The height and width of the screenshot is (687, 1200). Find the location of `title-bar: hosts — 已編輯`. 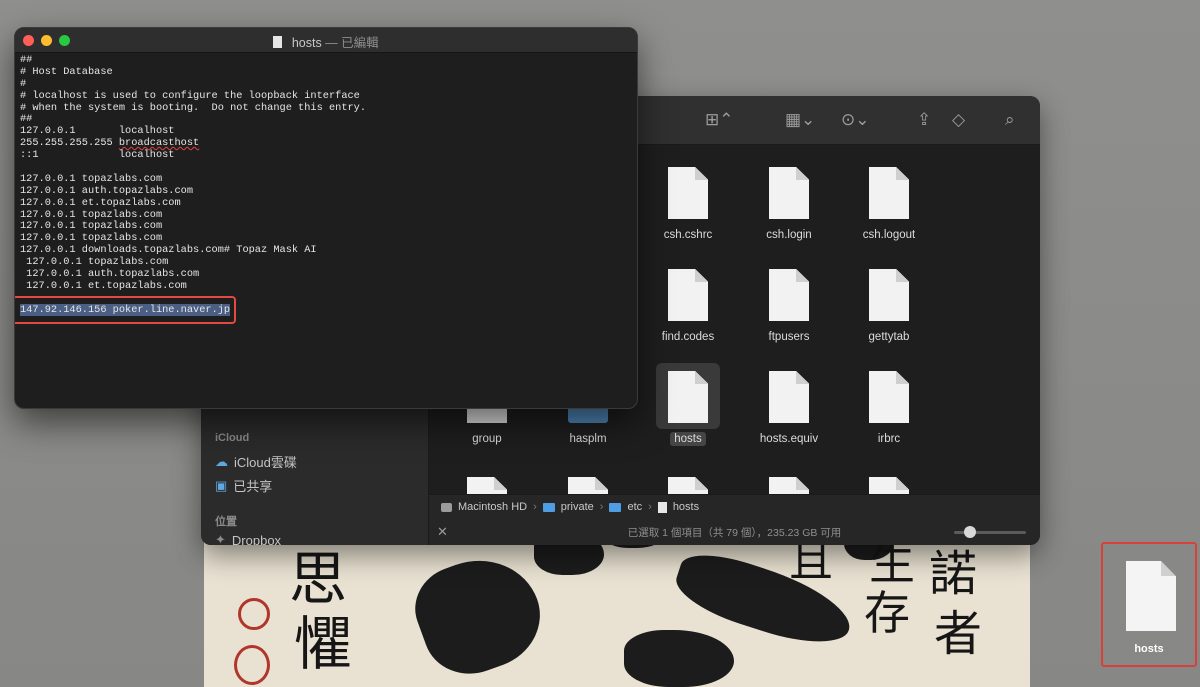

title-bar: hosts — 已編輯 is located at coordinates (326, 40).